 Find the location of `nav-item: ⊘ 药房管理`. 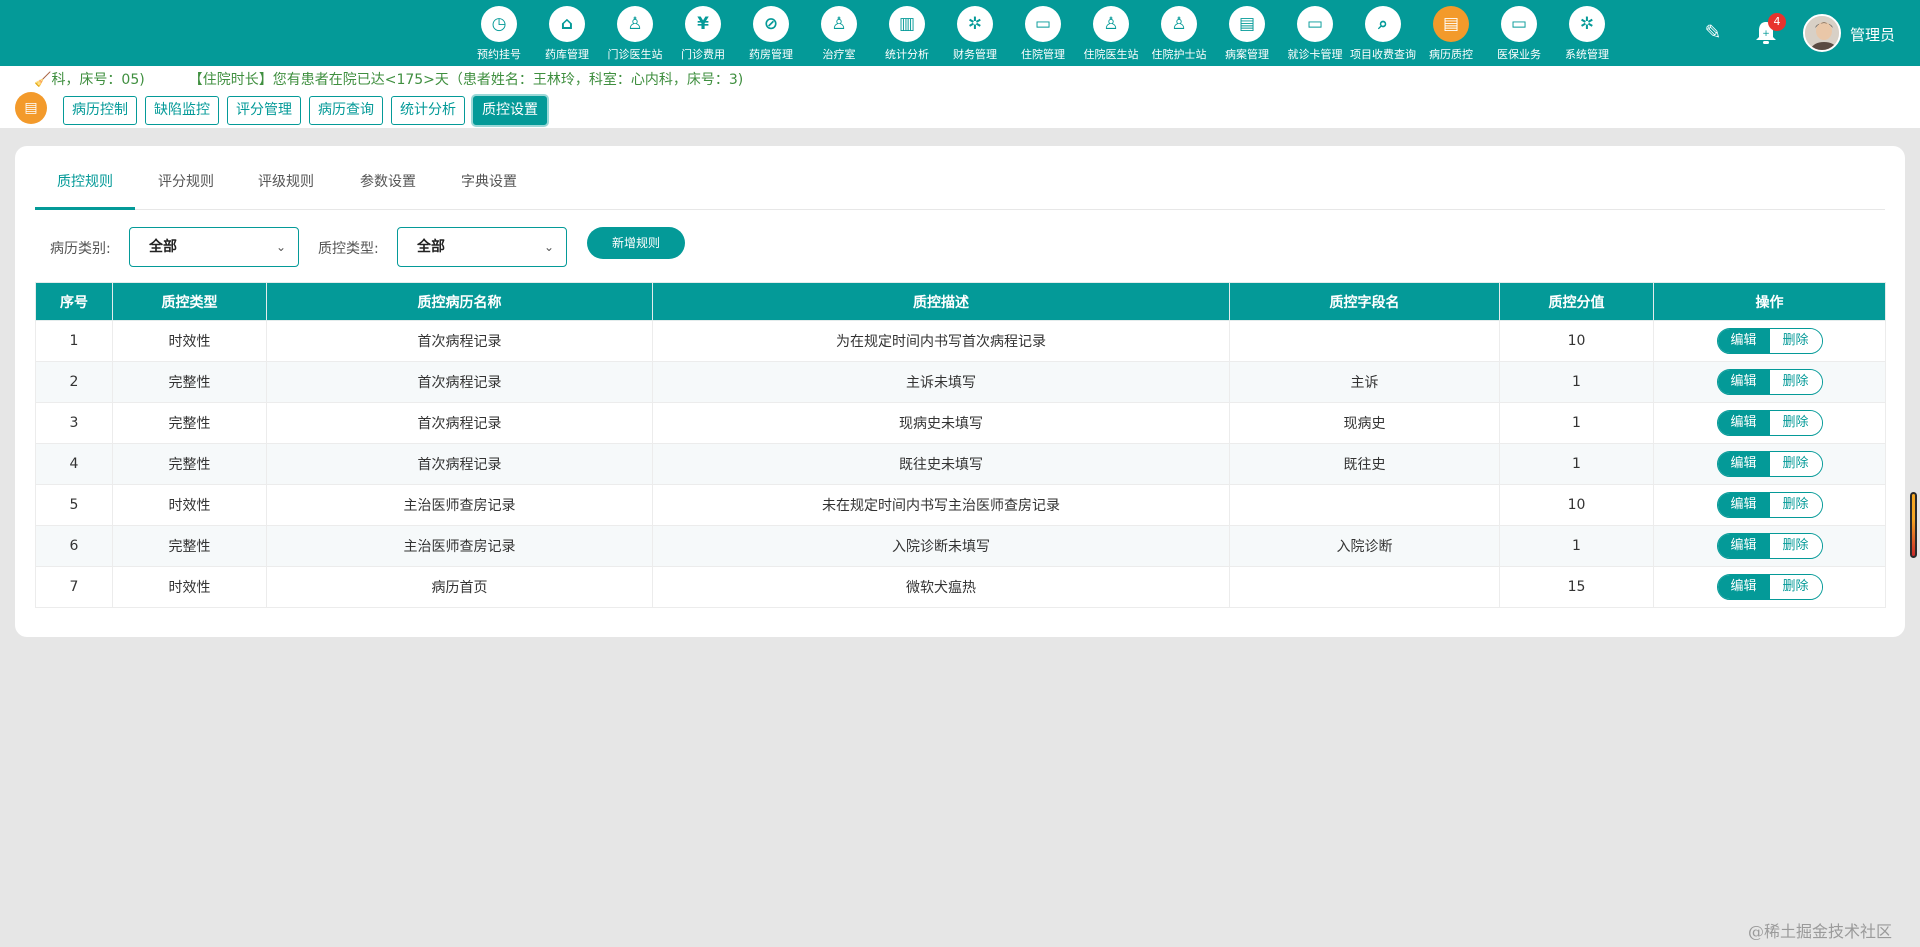

nav-item: ⊘ 药房管理 is located at coordinates (771, 35).